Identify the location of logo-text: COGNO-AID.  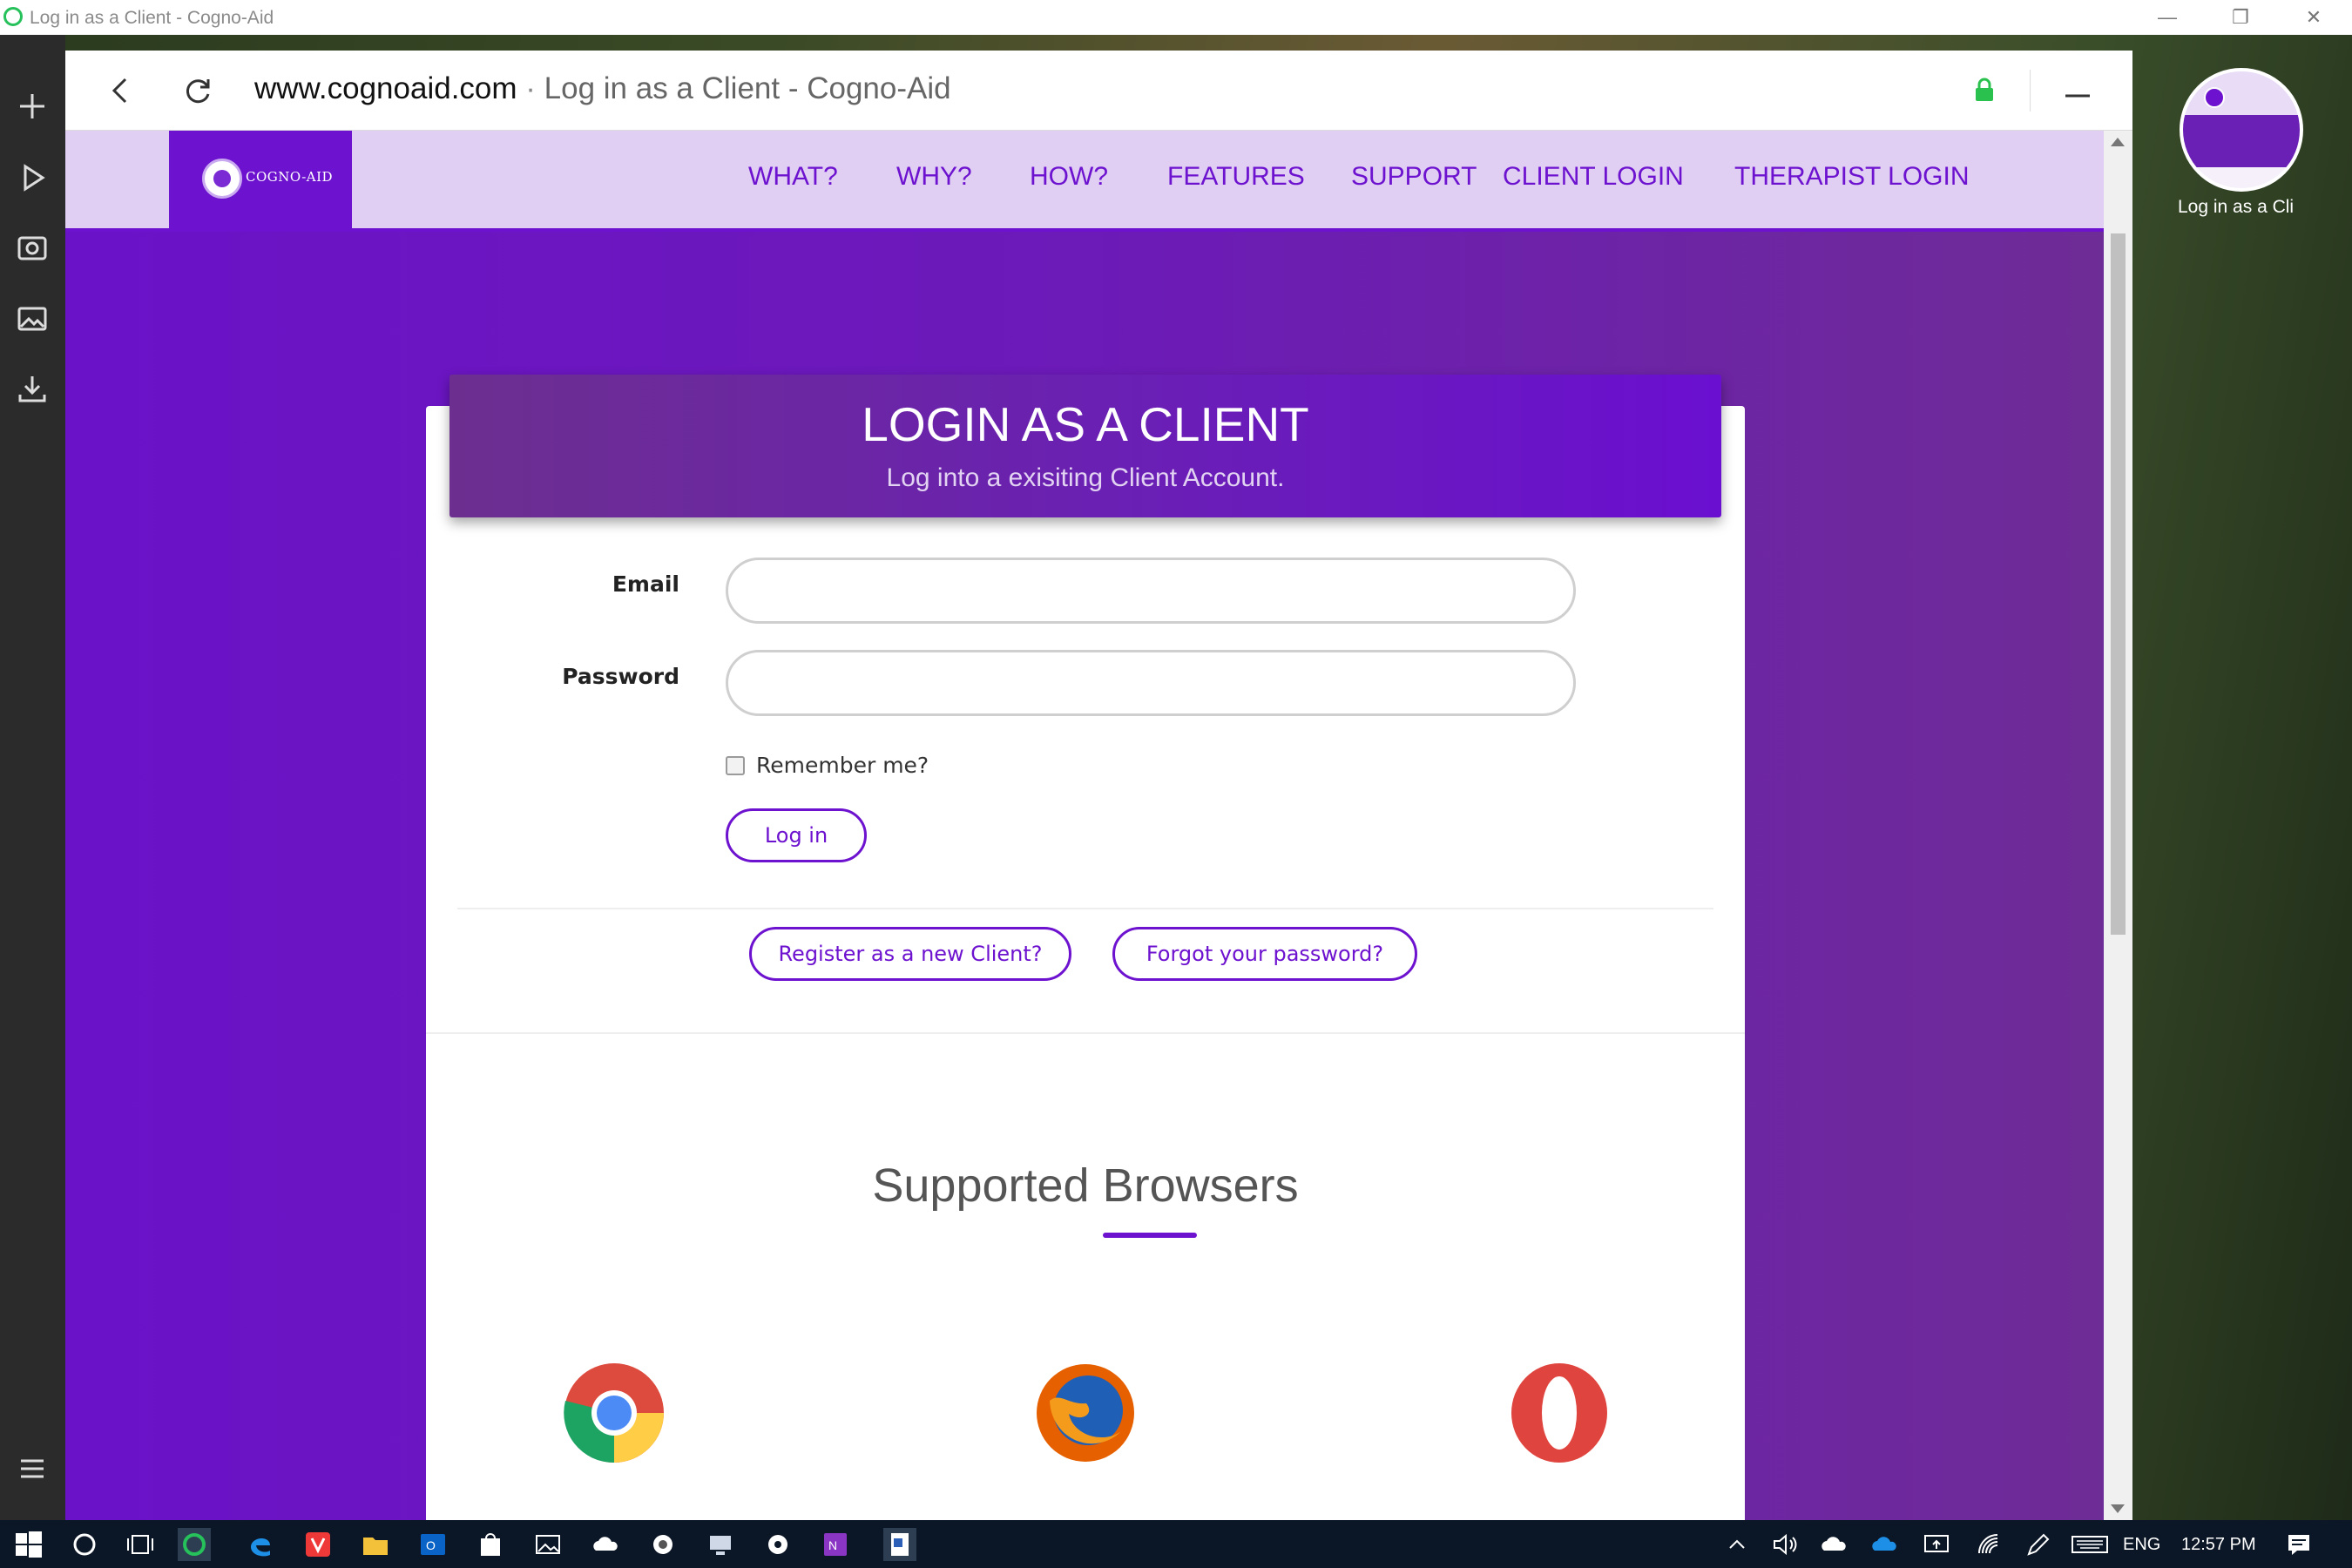
(290, 177).